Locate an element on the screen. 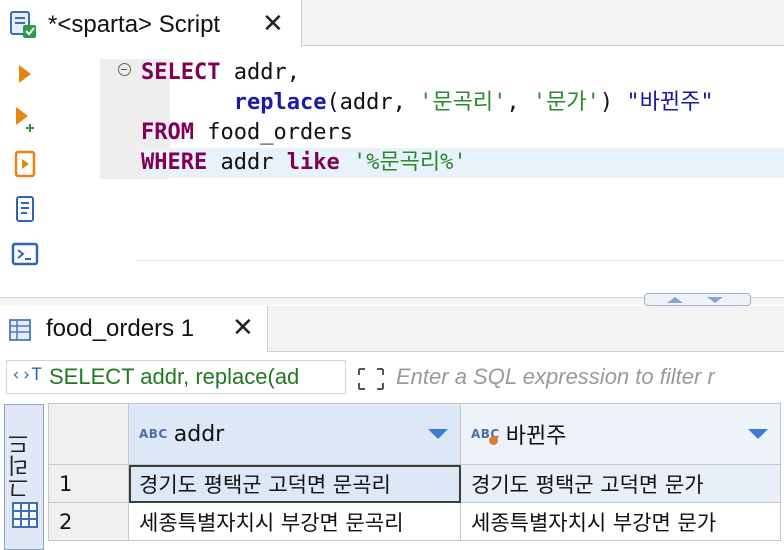 The width and height of the screenshot is (784, 550). execute-script-icon is located at coordinates (25, 164).